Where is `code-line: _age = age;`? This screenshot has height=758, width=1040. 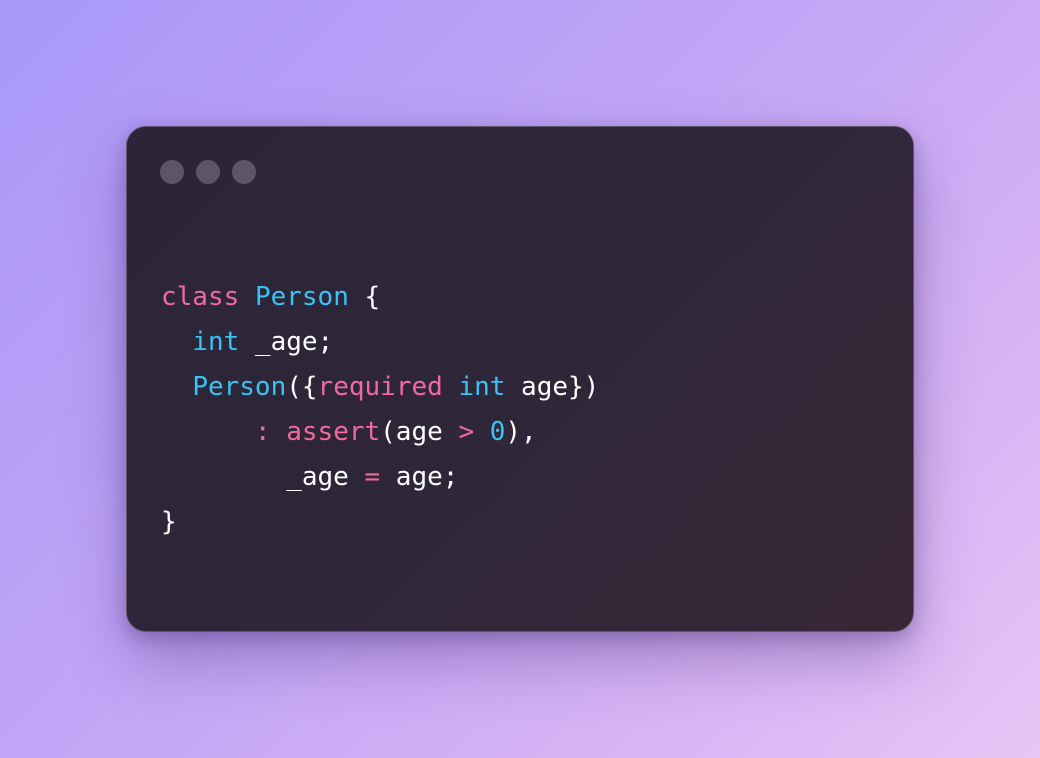 code-line: _age = age; is located at coordinates (380, 477).